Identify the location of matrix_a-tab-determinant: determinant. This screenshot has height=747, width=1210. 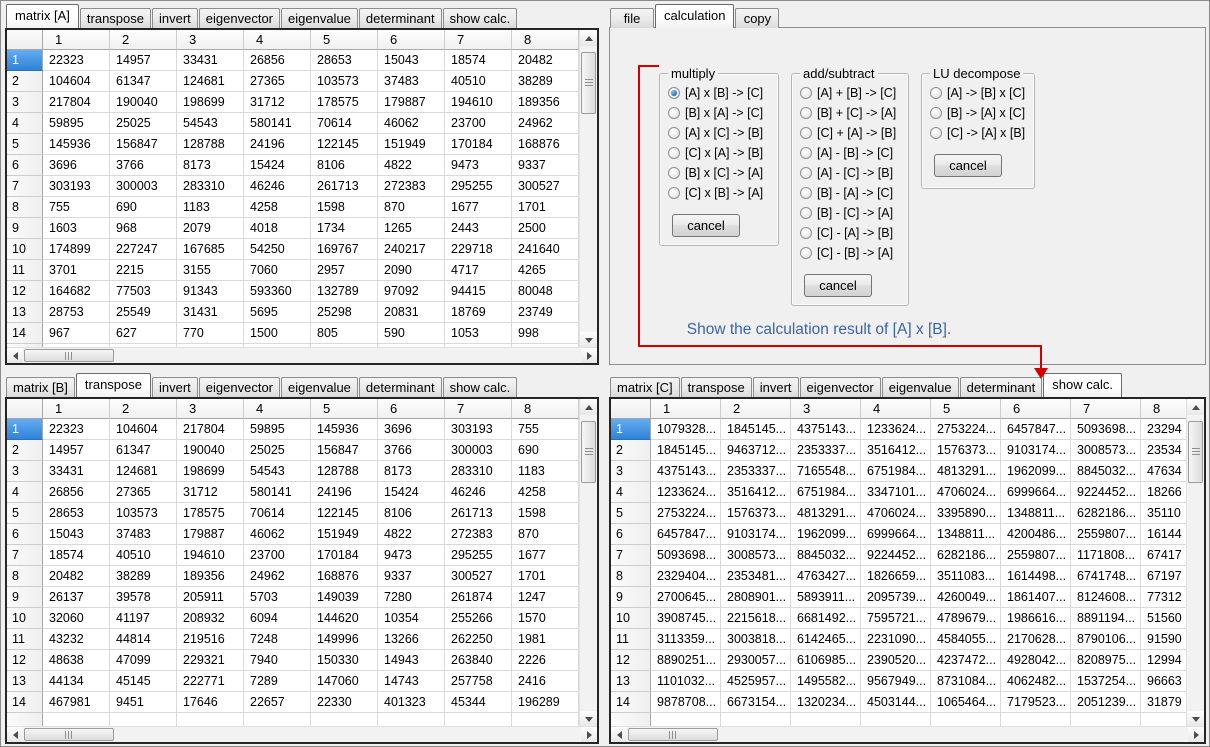
(400, 18).